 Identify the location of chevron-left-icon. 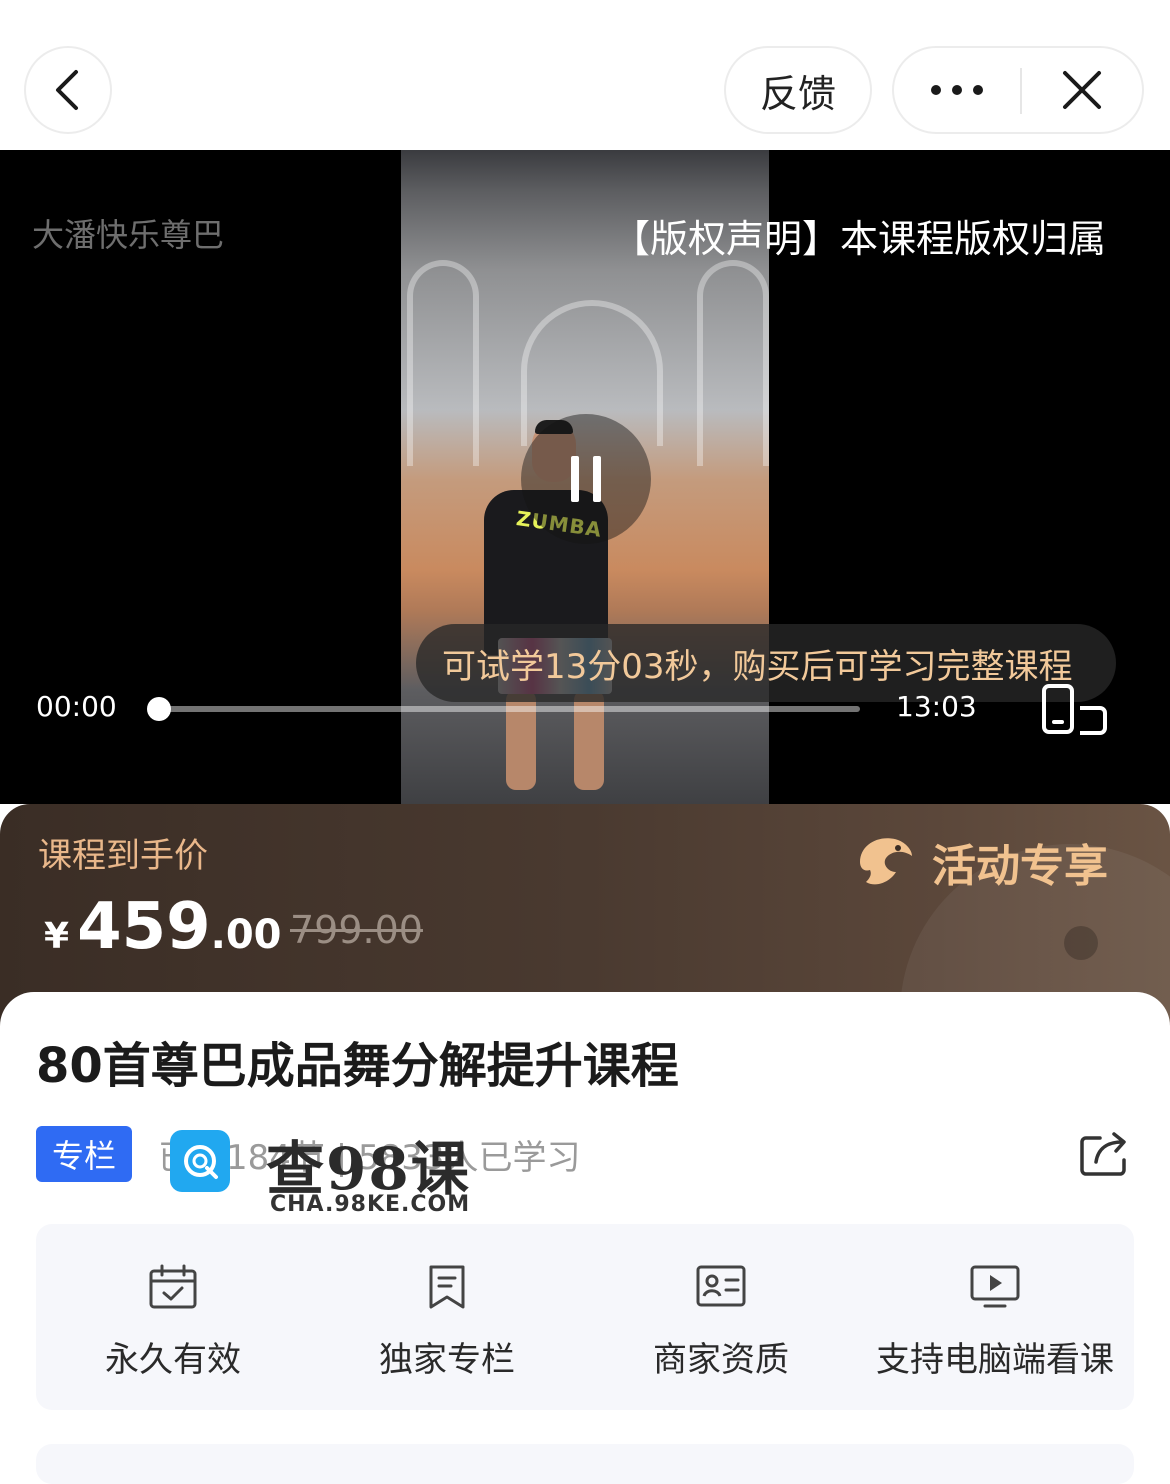
(67, 90).